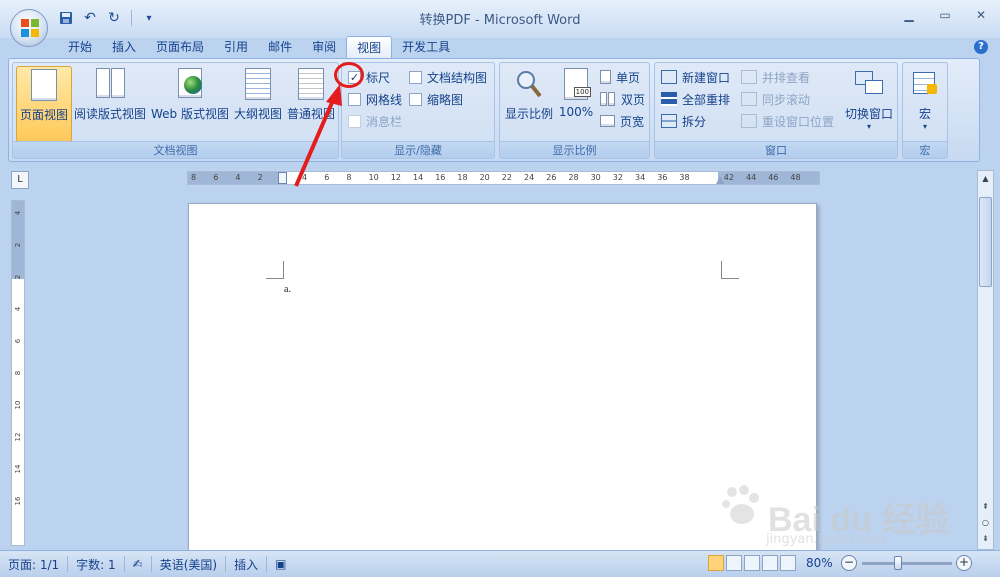 The width and height of the screenshot is (1000, 577). Describe the element at coordinates (683, 121) in the screenshot. I see `split-button: 拆分` at that location.